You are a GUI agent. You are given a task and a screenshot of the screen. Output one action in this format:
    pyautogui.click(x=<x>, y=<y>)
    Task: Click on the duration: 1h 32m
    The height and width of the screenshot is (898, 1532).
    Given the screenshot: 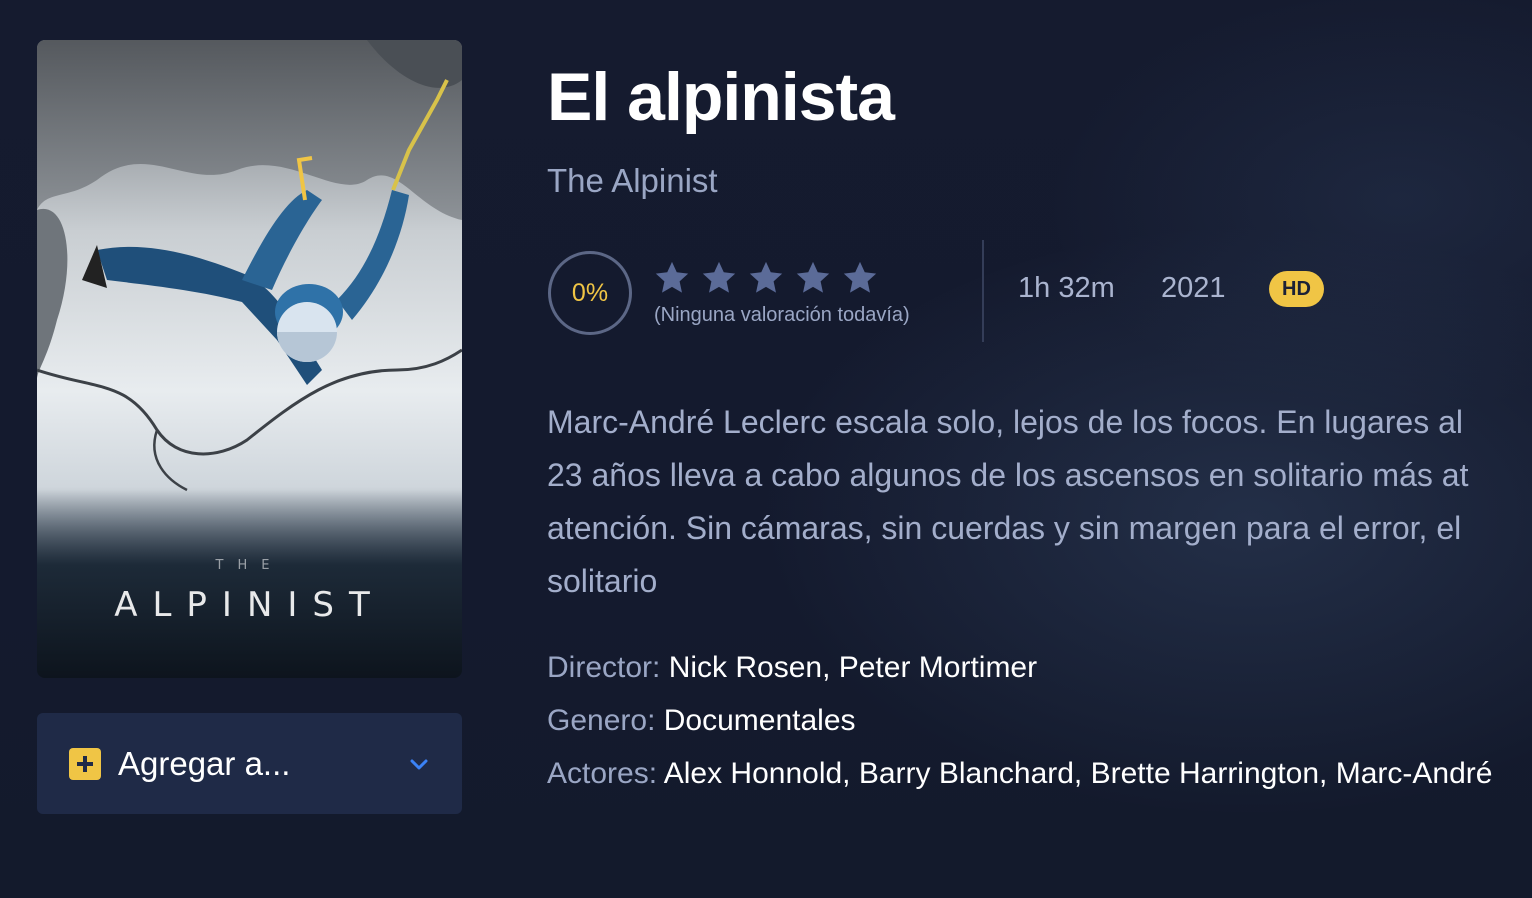 What is the action you would take?
    pyautogui.click(x=1066, y=288)
    